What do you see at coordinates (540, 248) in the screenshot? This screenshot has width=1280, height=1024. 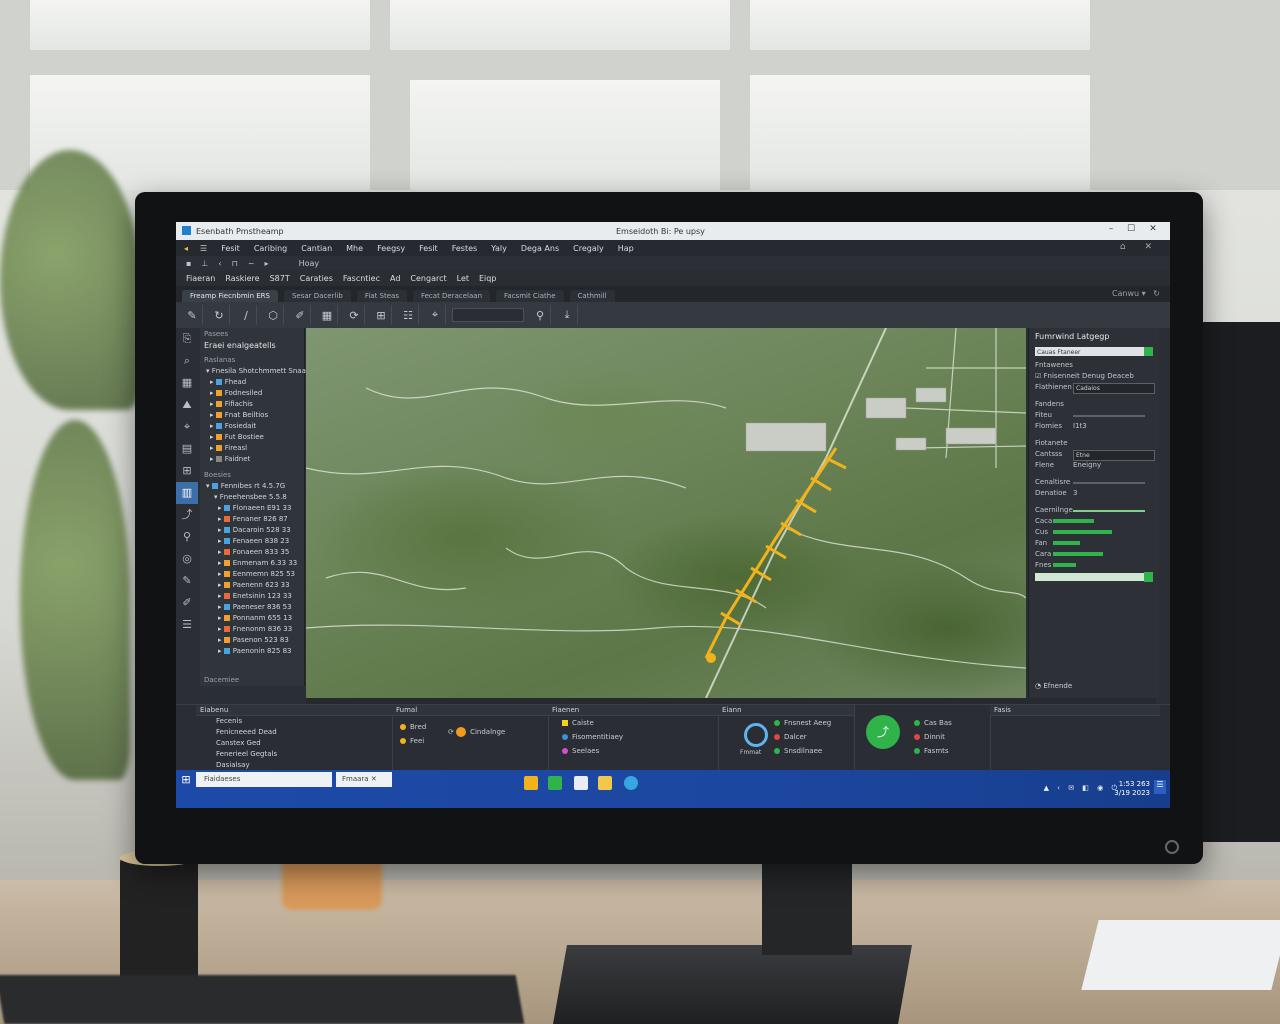 I see `menu-item: Dega Ans` at bounding box center [540, 248].